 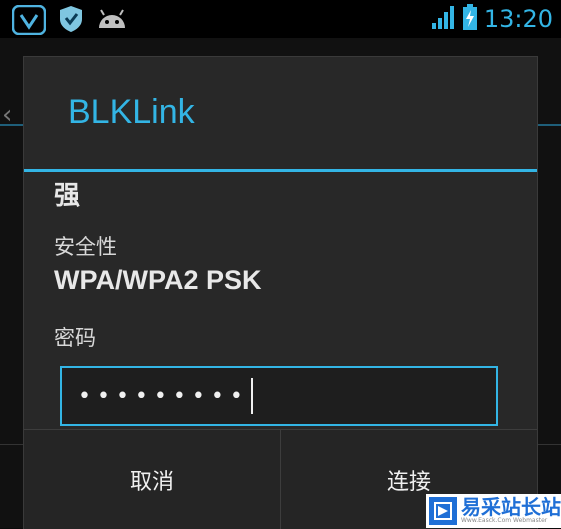 I want to click on signal-icon, so click(x=443, y=19).